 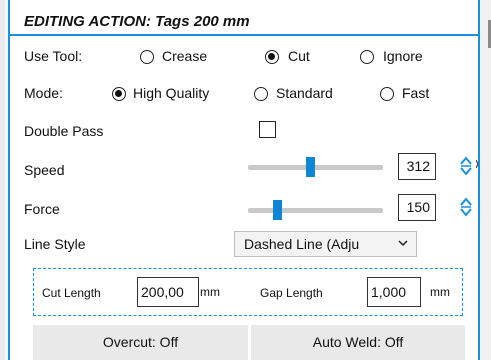 What do you see at coordinates (387, 94) in the screenshot?
I see `radio-fast` at bounding box center [387, 94].